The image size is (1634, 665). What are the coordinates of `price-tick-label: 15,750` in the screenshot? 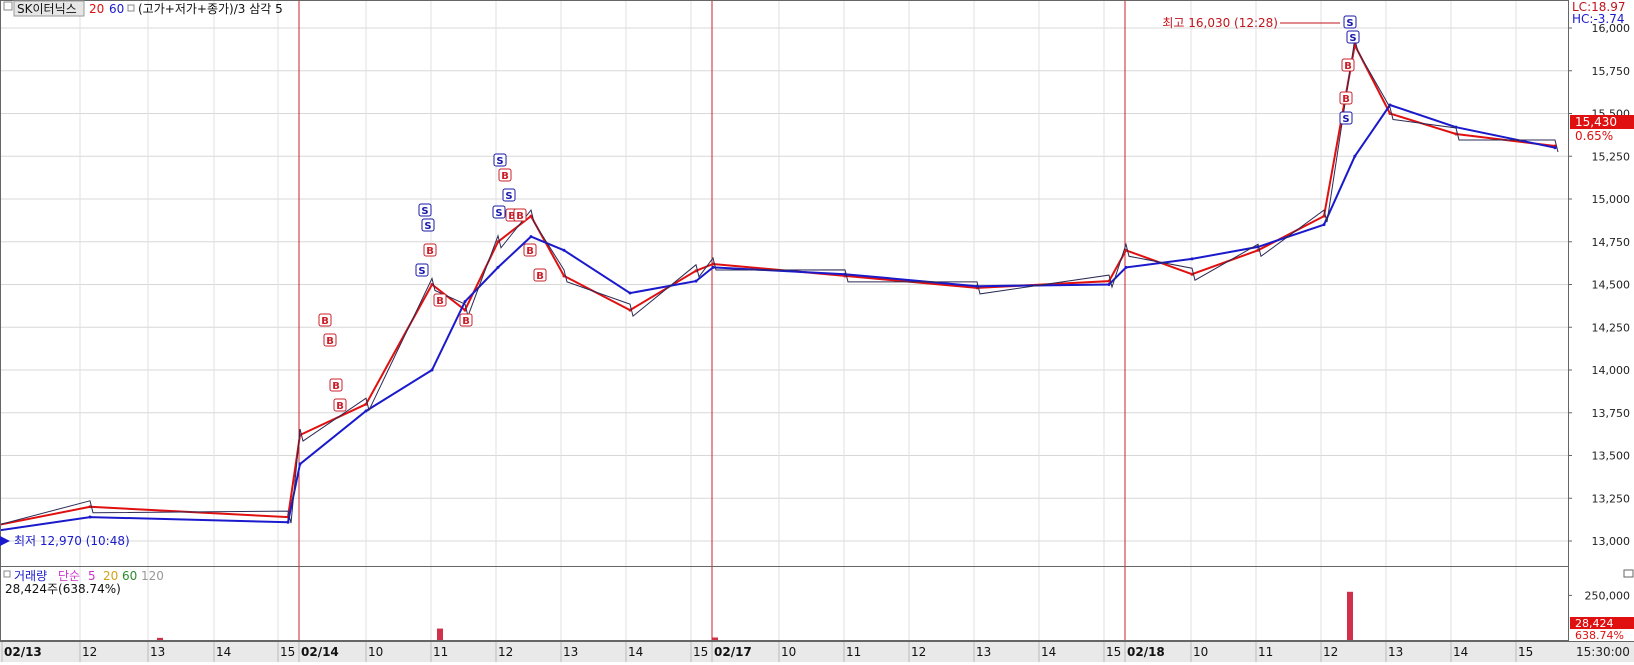 It's located at (1611, 71).